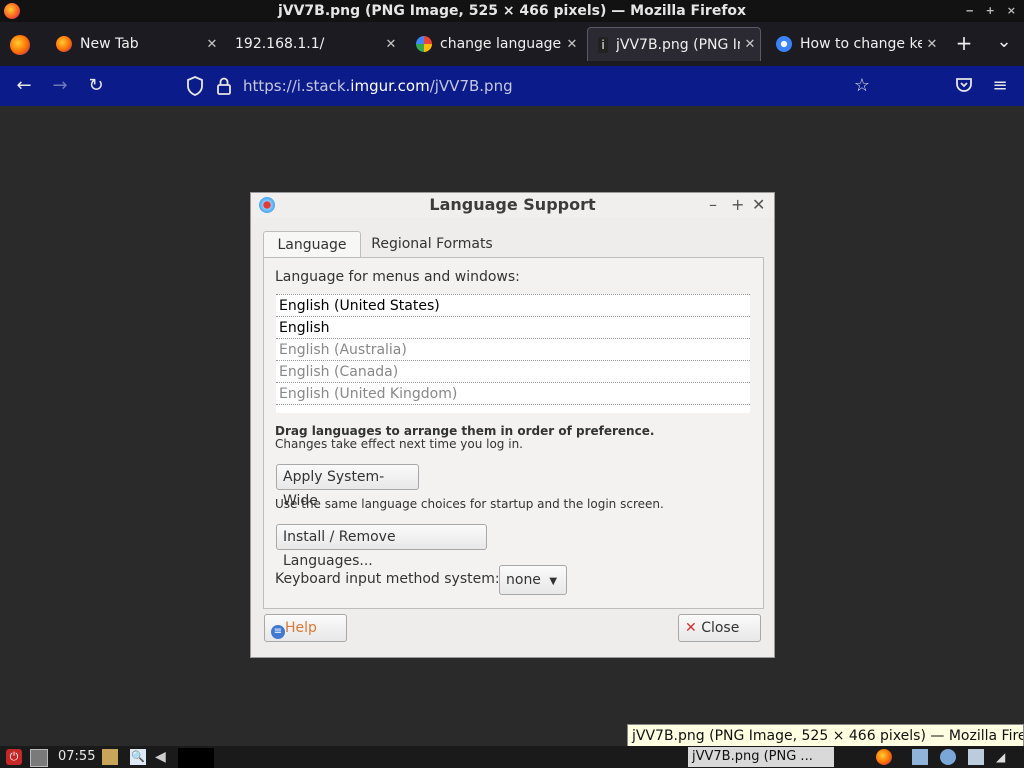  What do you see at coordinates (343, 350) in the screenshot?
I see `language-name: English (Australia)` at bounding box center [343, 350].